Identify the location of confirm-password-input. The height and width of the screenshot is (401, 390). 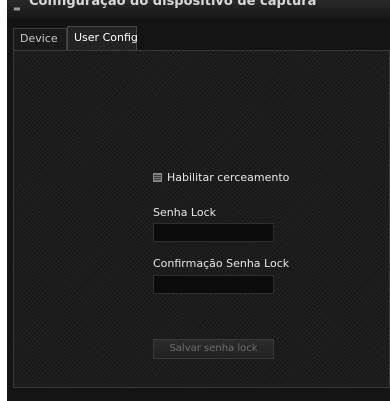
(213, 284).